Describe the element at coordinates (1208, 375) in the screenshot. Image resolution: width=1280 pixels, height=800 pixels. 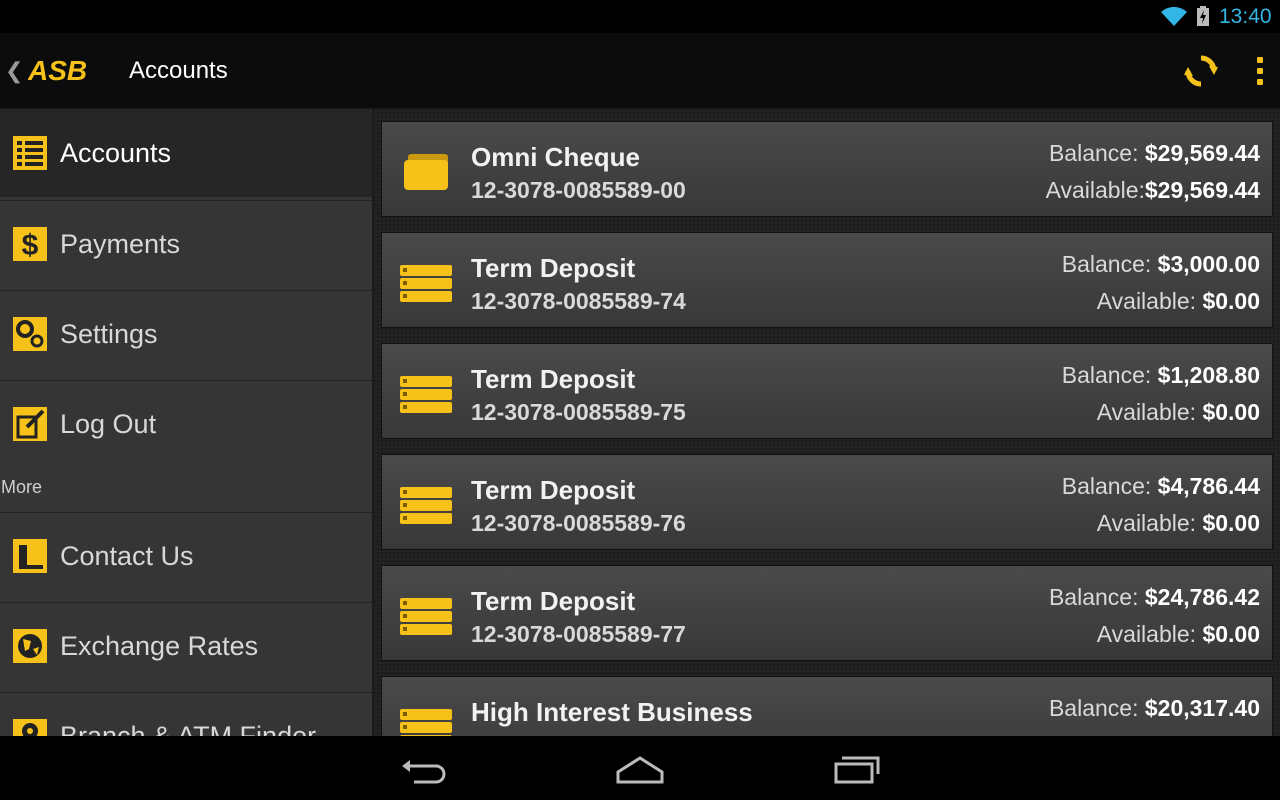
I see `balance-value: $1,208.80` at that location.